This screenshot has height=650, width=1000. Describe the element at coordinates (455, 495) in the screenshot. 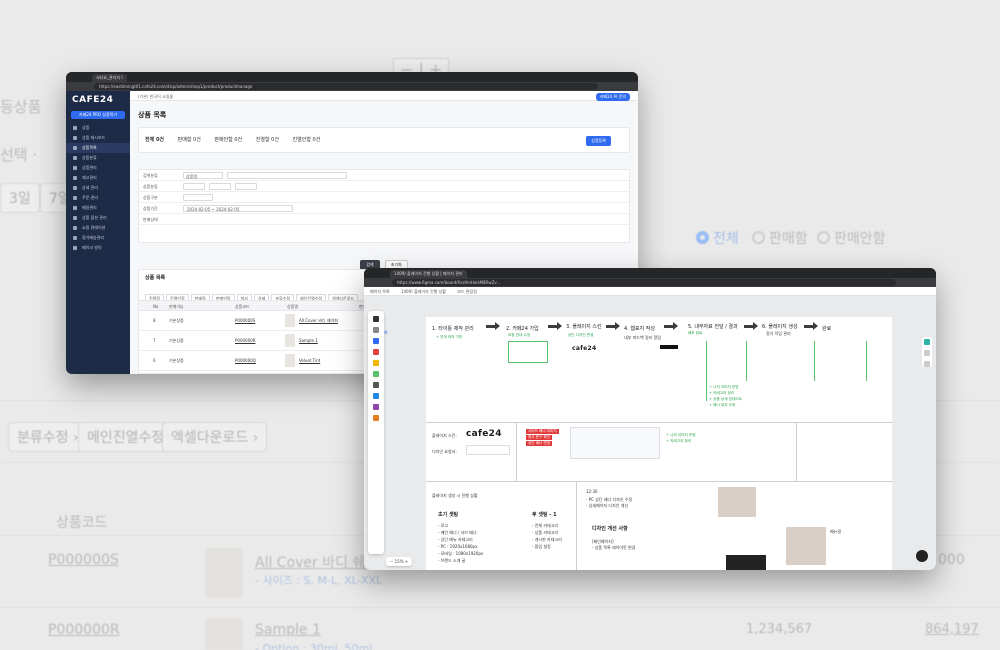

I see `bottom-title: 플레이지 생성 시 진행 상황` at that location.